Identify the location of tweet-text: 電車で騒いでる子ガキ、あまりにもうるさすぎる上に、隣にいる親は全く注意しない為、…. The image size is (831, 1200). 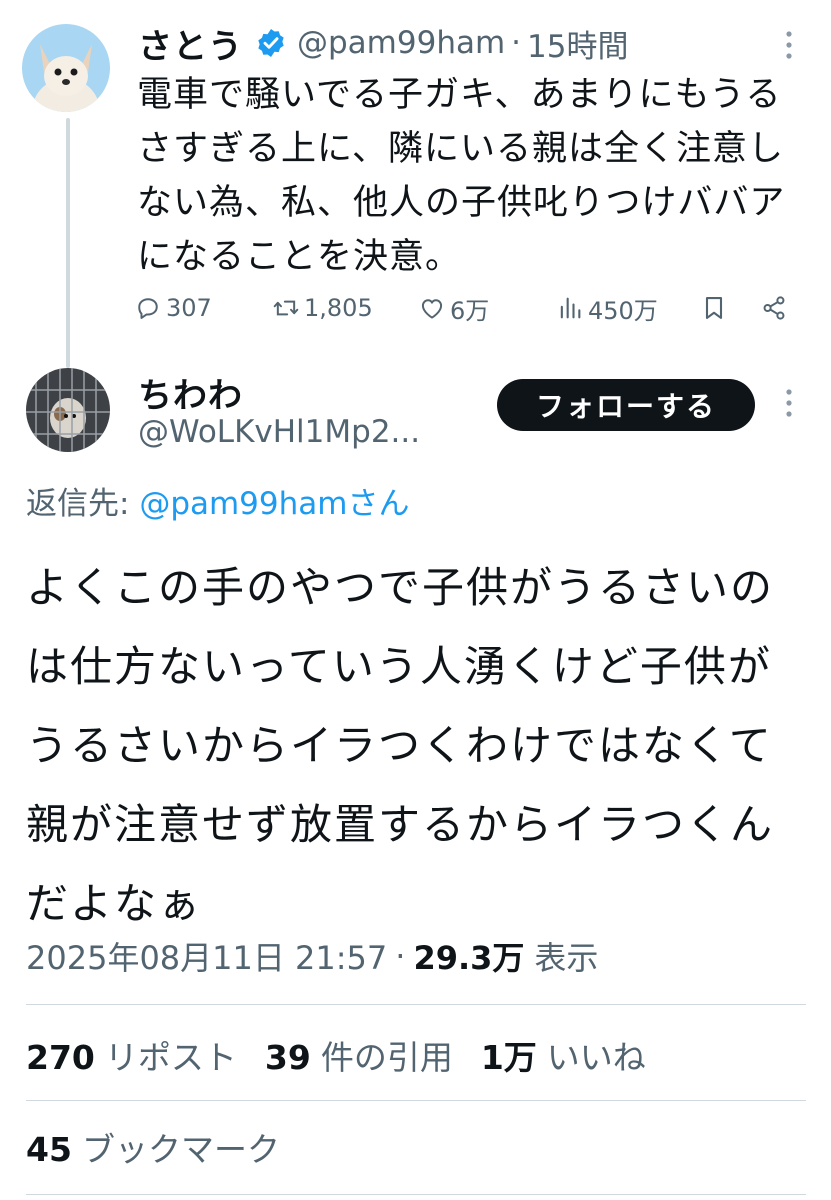
(461, 176).